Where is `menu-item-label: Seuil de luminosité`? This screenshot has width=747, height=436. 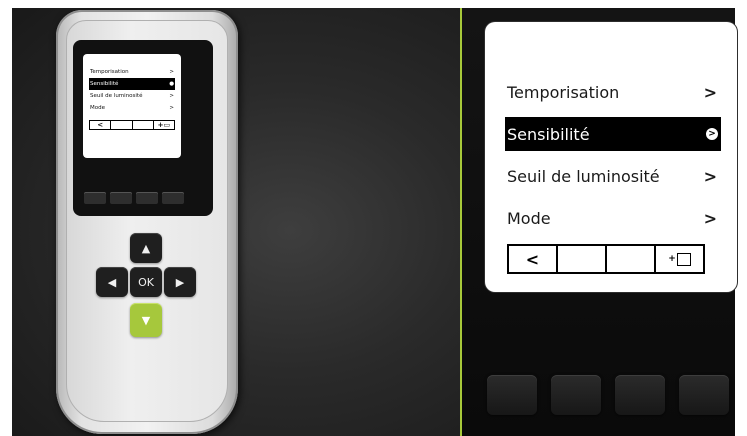
menu-item-label: Seuil de luminosité is located at coordinates (583, 176).